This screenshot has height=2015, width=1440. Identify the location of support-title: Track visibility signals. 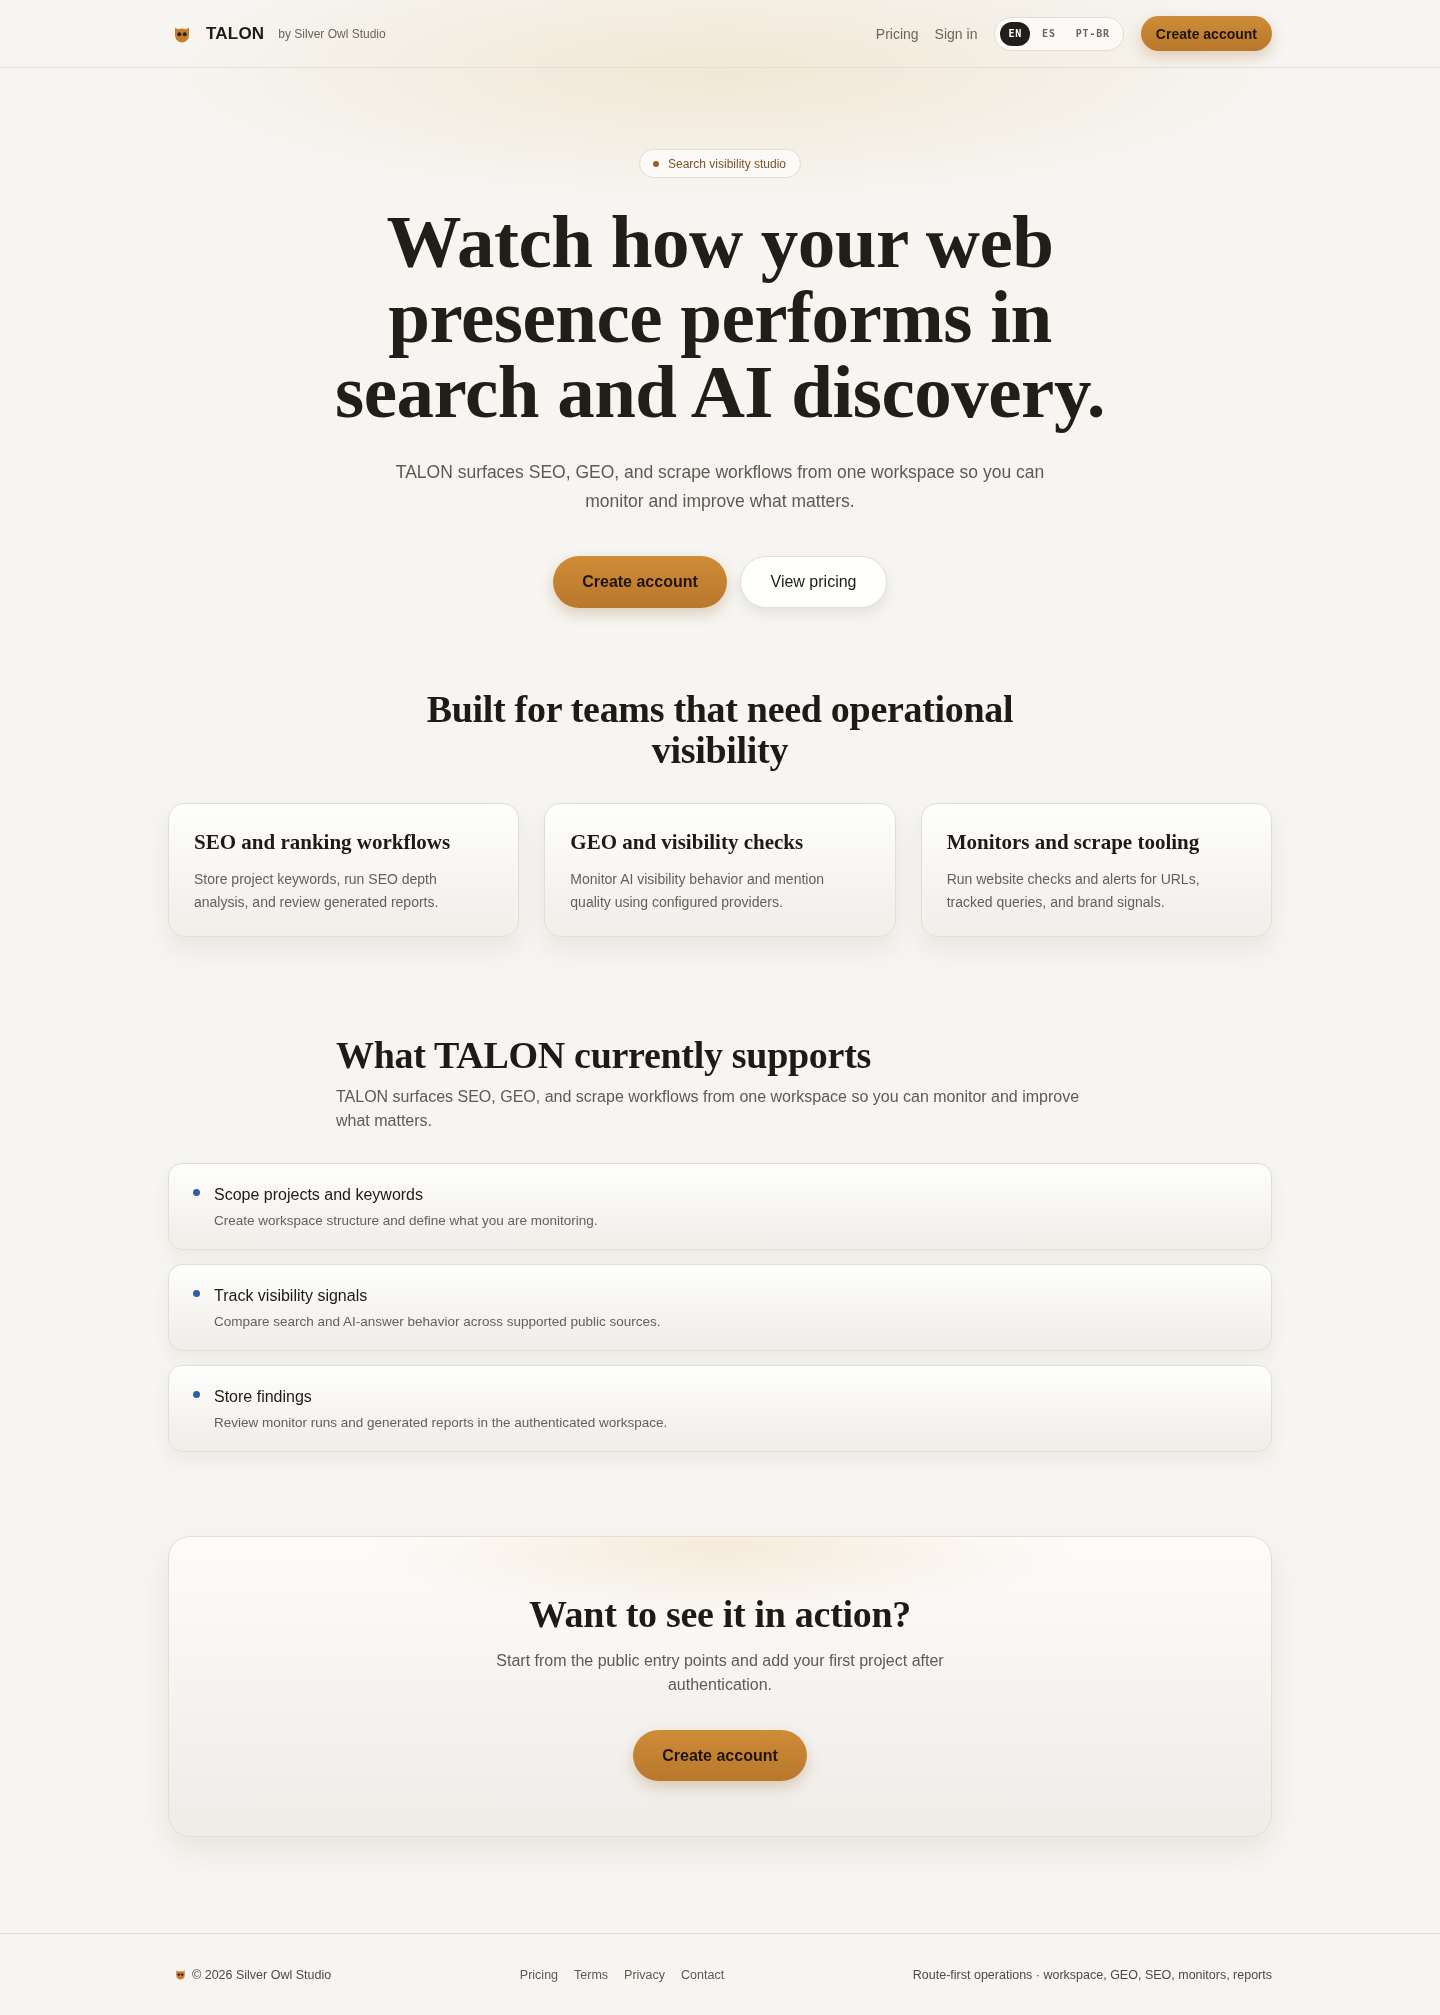
(291, 1296).